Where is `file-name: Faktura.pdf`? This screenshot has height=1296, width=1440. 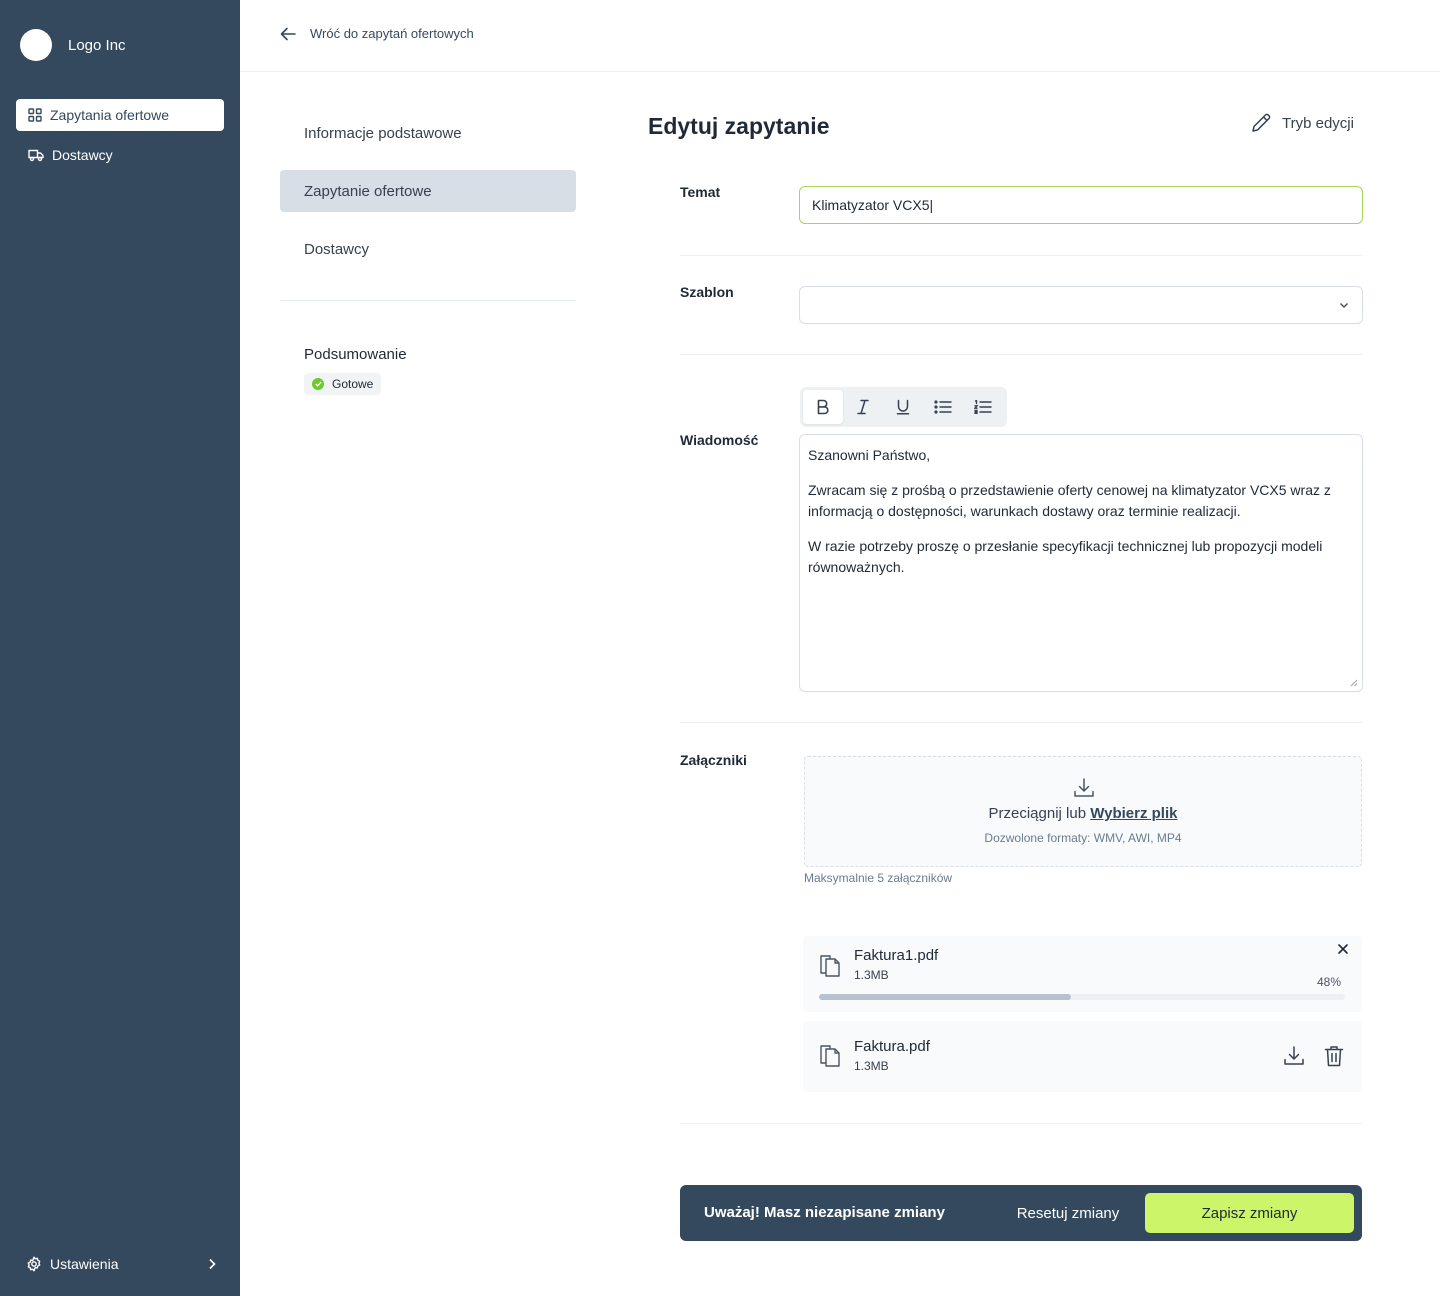
file-name: Faktura.pdf is located at coordinates (892, 1046).